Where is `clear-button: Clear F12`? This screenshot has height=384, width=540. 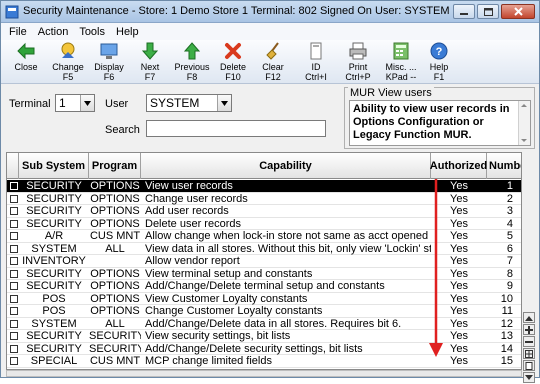 clear-button: Clear F12 is located at coordinates (273, 62).